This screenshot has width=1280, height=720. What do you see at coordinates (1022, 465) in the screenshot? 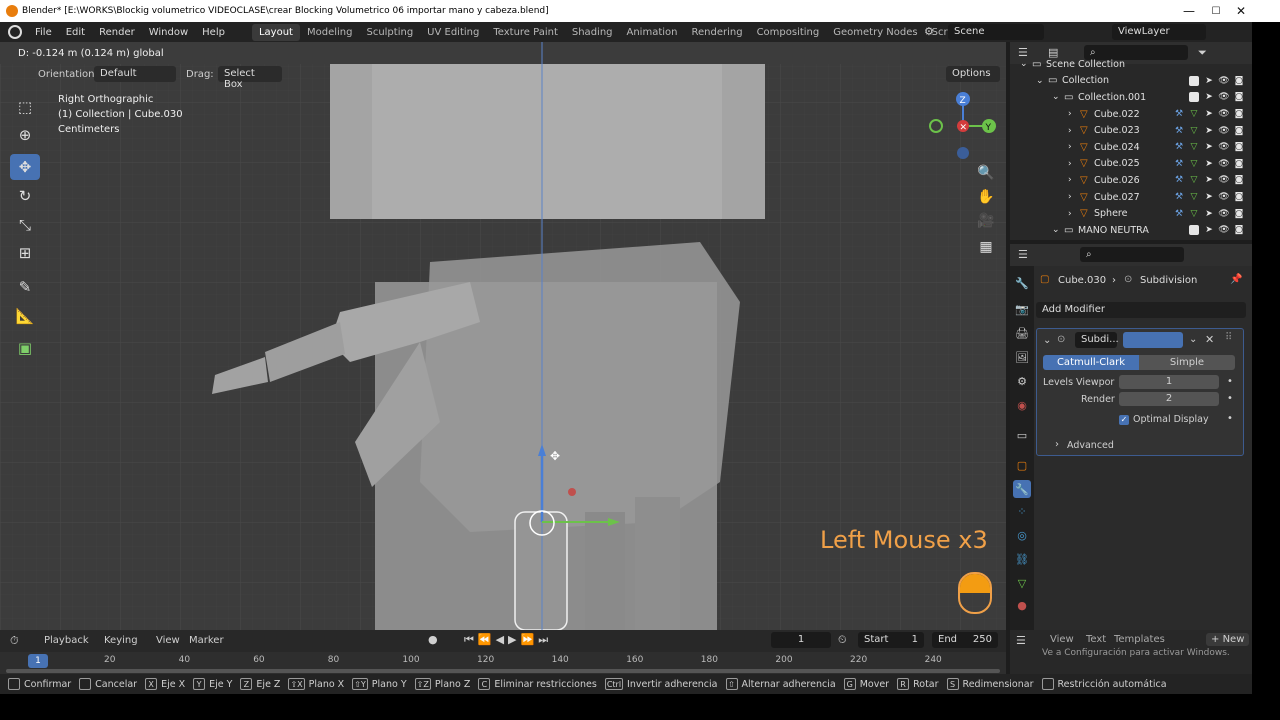
I see `object-tab-icon: ▢` at bounding box center [1022, 465].